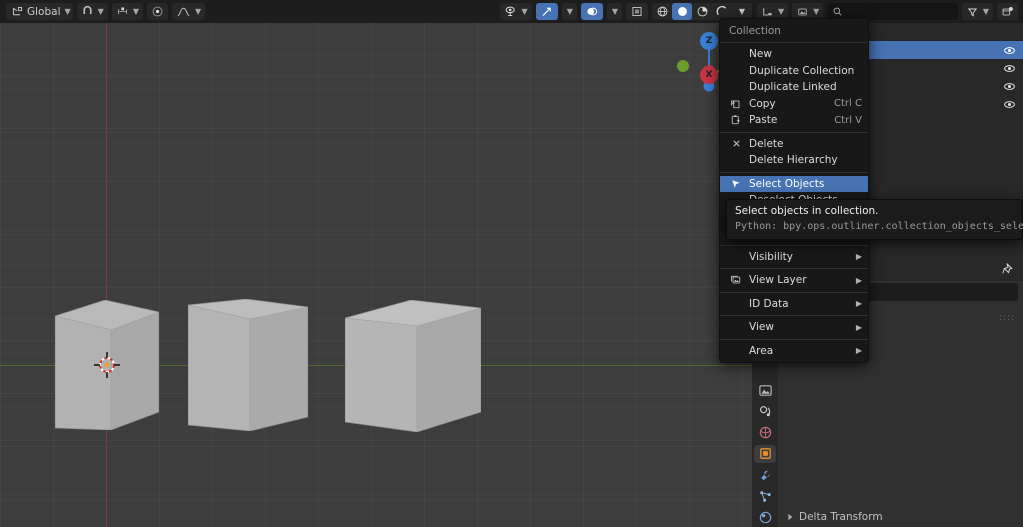 Image resolution: width=1023 pixels, height=527 pixels. I want to click on shading-material-button, so click(702, 11).